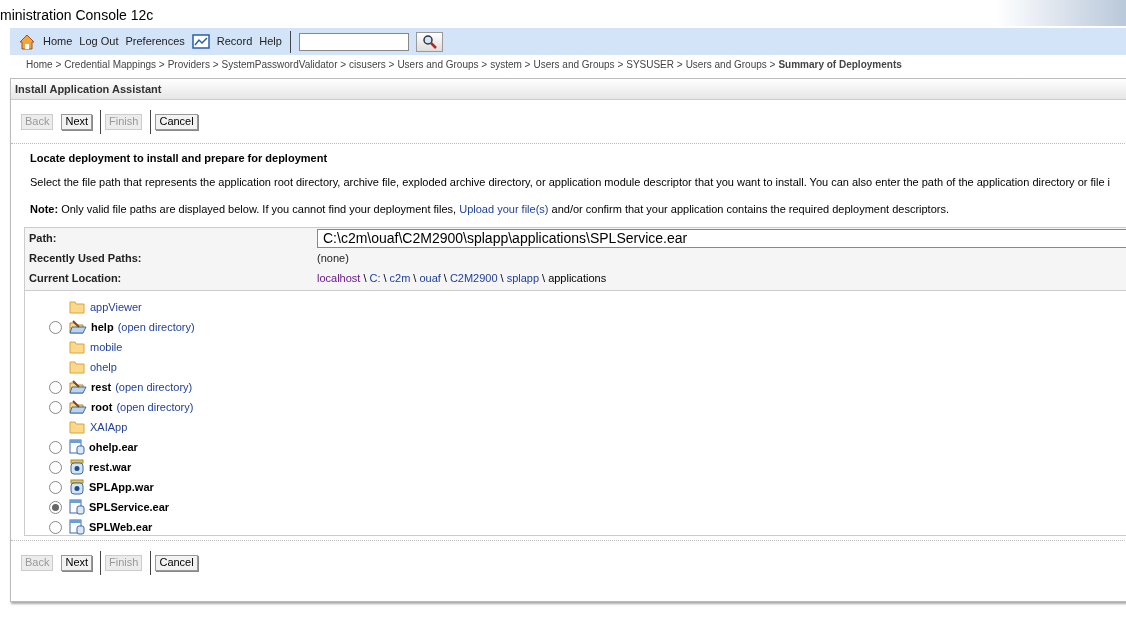 The image size is (1126, 619). Describe the element at coordinates (114, 64) in the screenshot. I see `breadcrumb-link: Credential Mappings >` at that location.